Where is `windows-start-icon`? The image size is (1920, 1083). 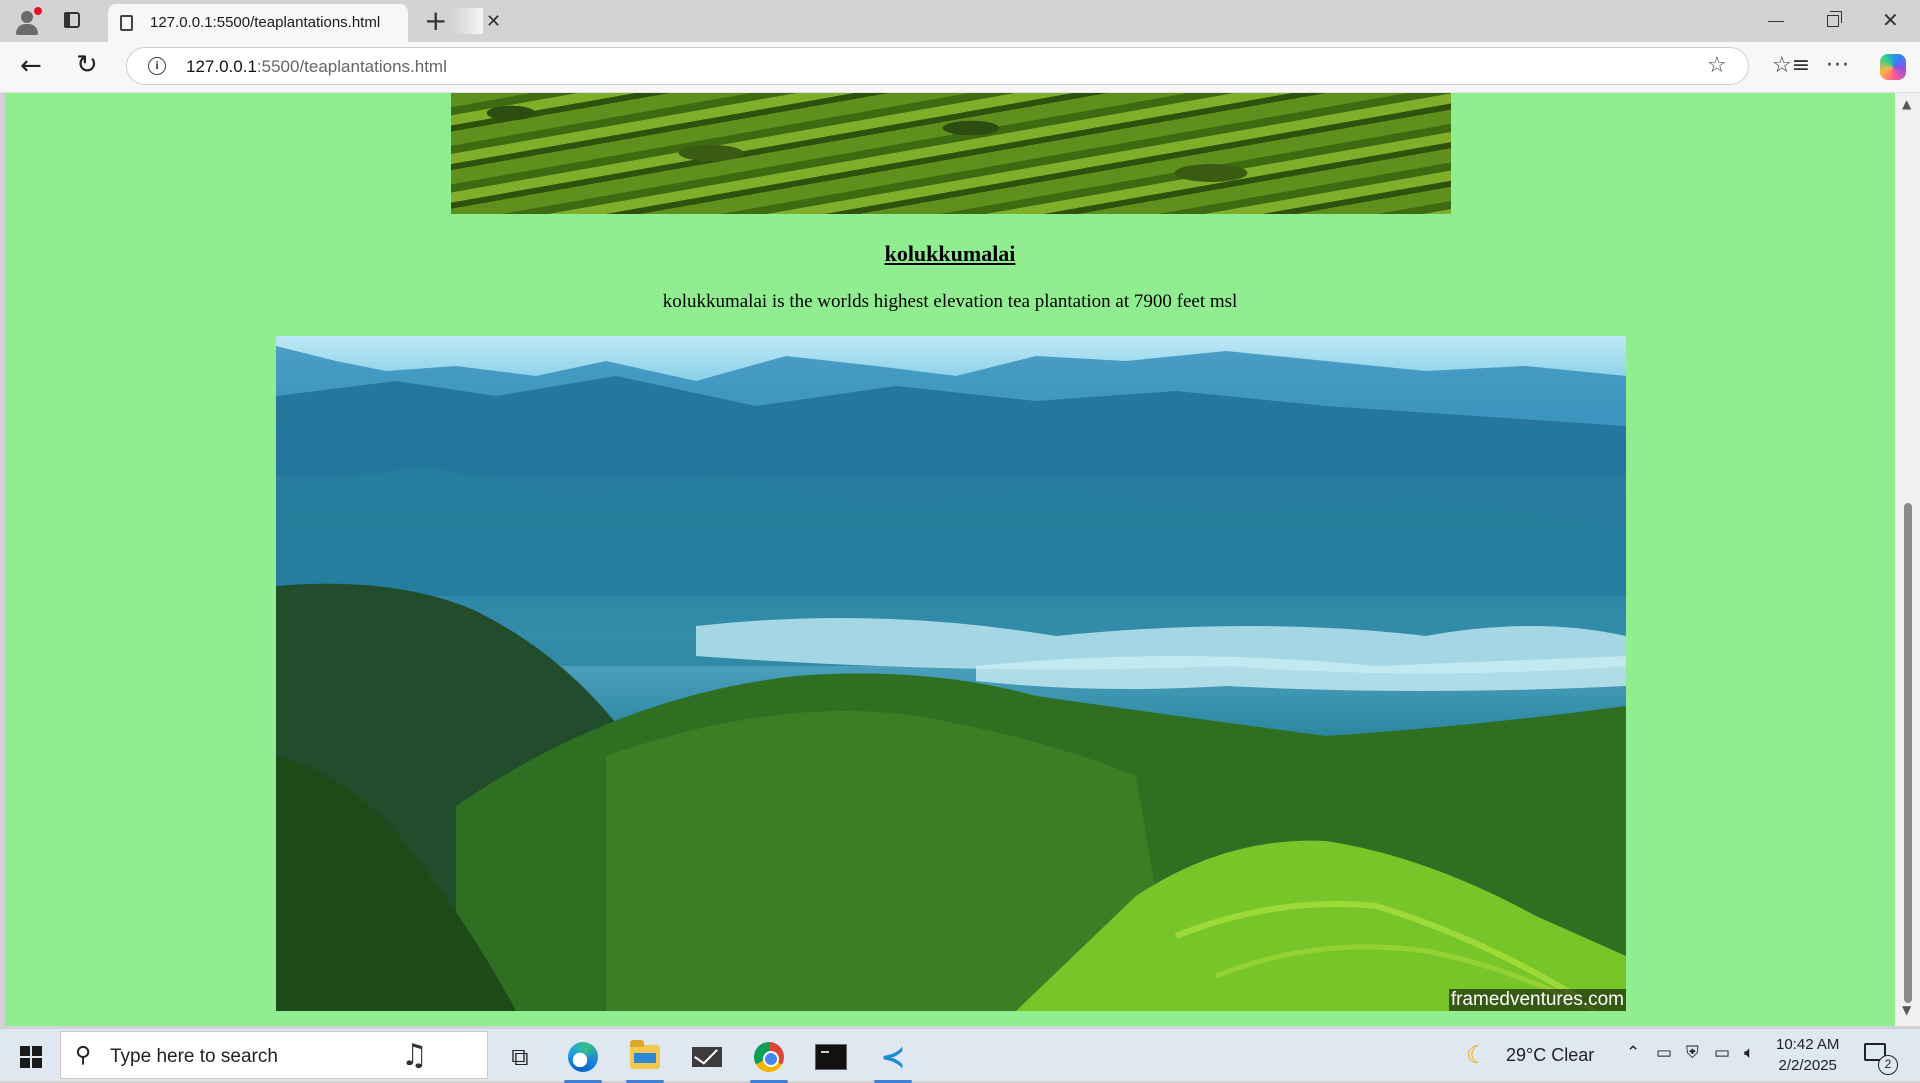
windows-start-icon is located at coordinates (31, 1057).